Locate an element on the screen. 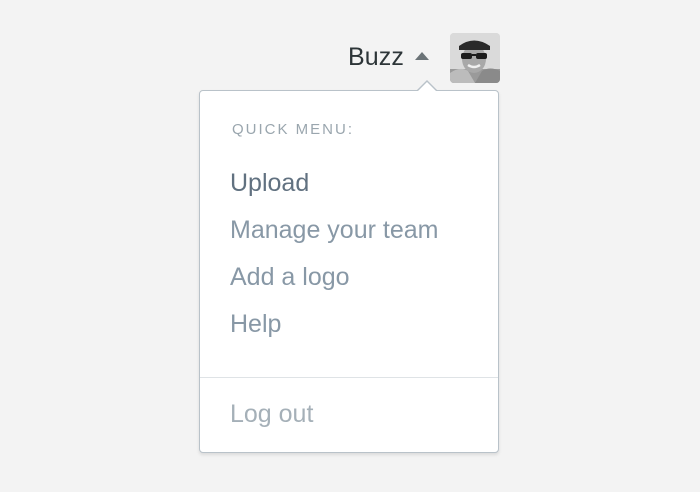 The height and width of the screenshot is (492, 700). menu-item-help: Help is located at coordinates (334, 331).